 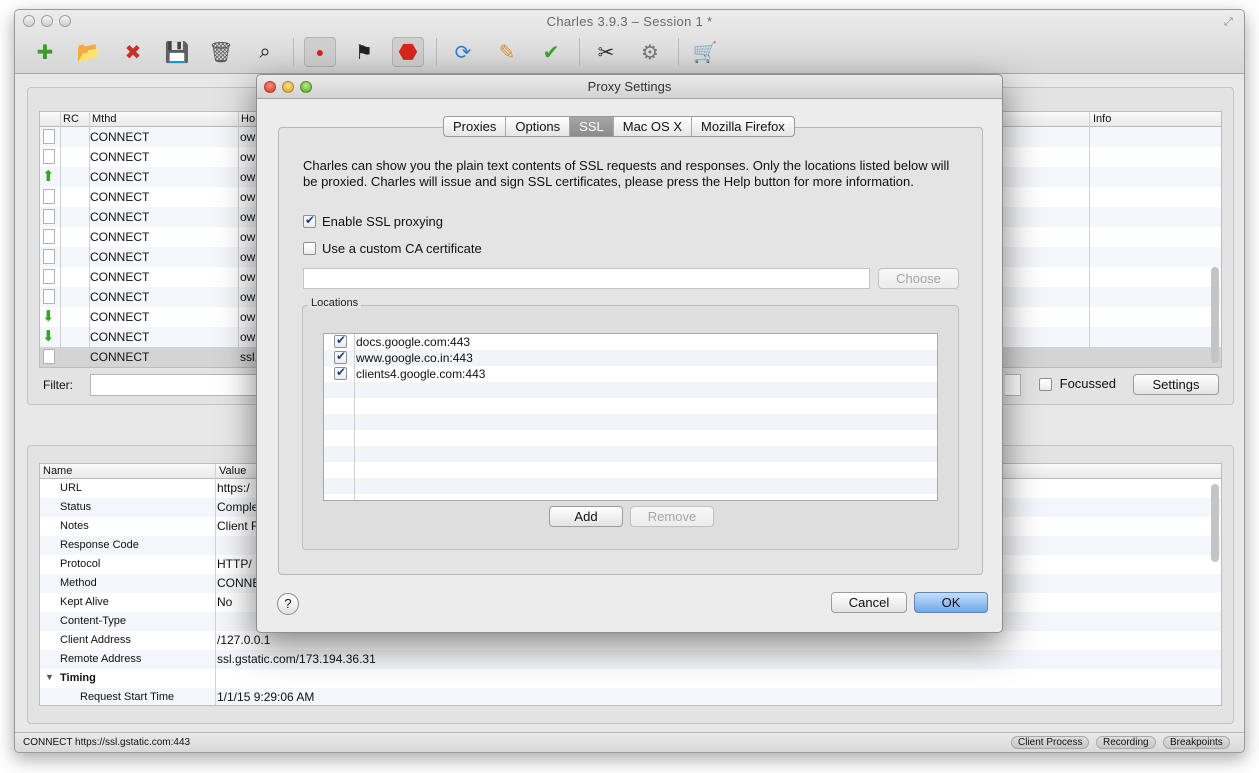 I want to click on column-divider, so click(x=354, y=417).